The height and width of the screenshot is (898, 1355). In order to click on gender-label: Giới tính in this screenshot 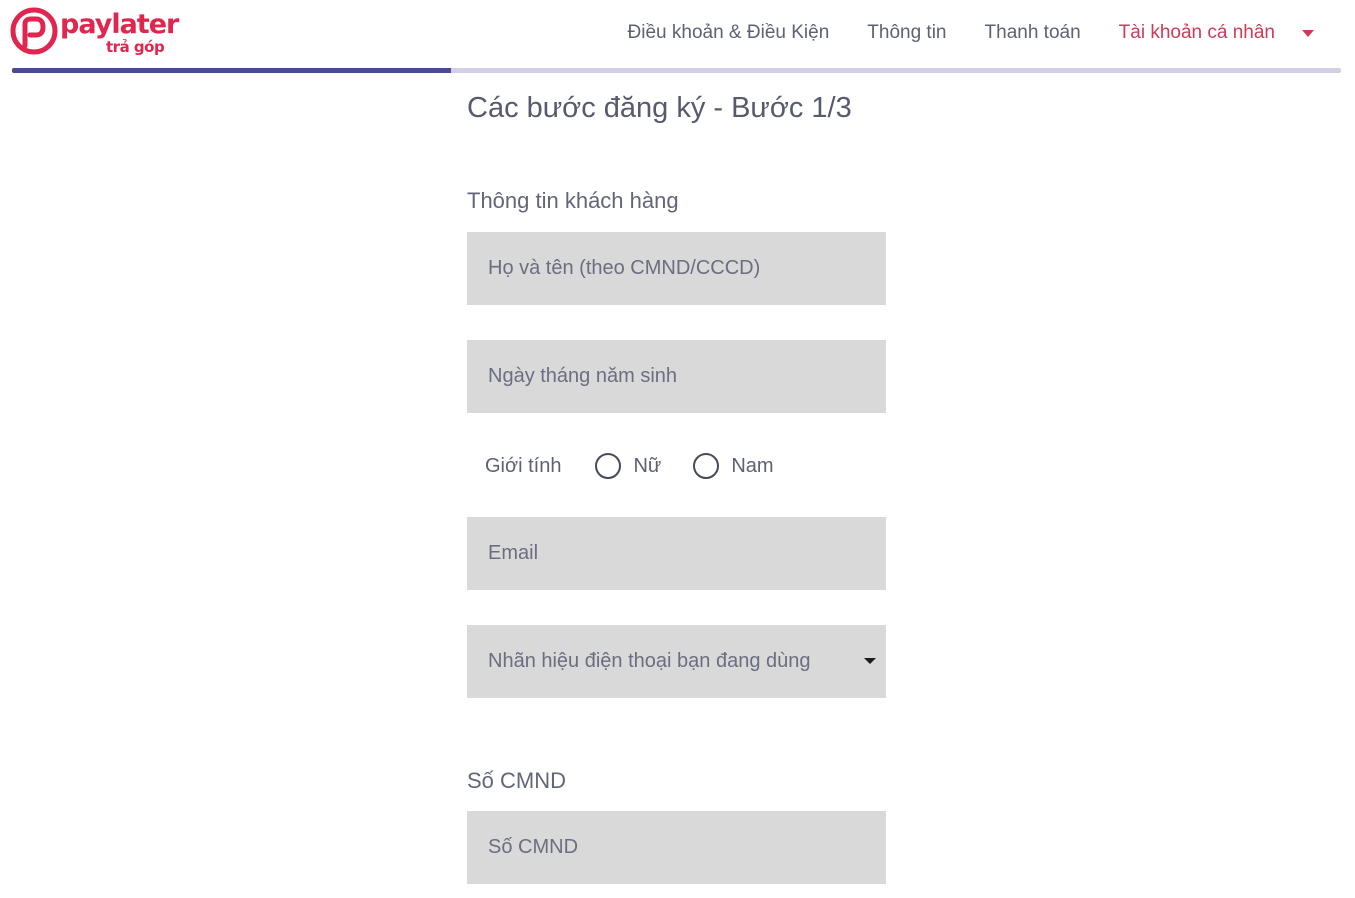, I will do `click(523, 465)`.